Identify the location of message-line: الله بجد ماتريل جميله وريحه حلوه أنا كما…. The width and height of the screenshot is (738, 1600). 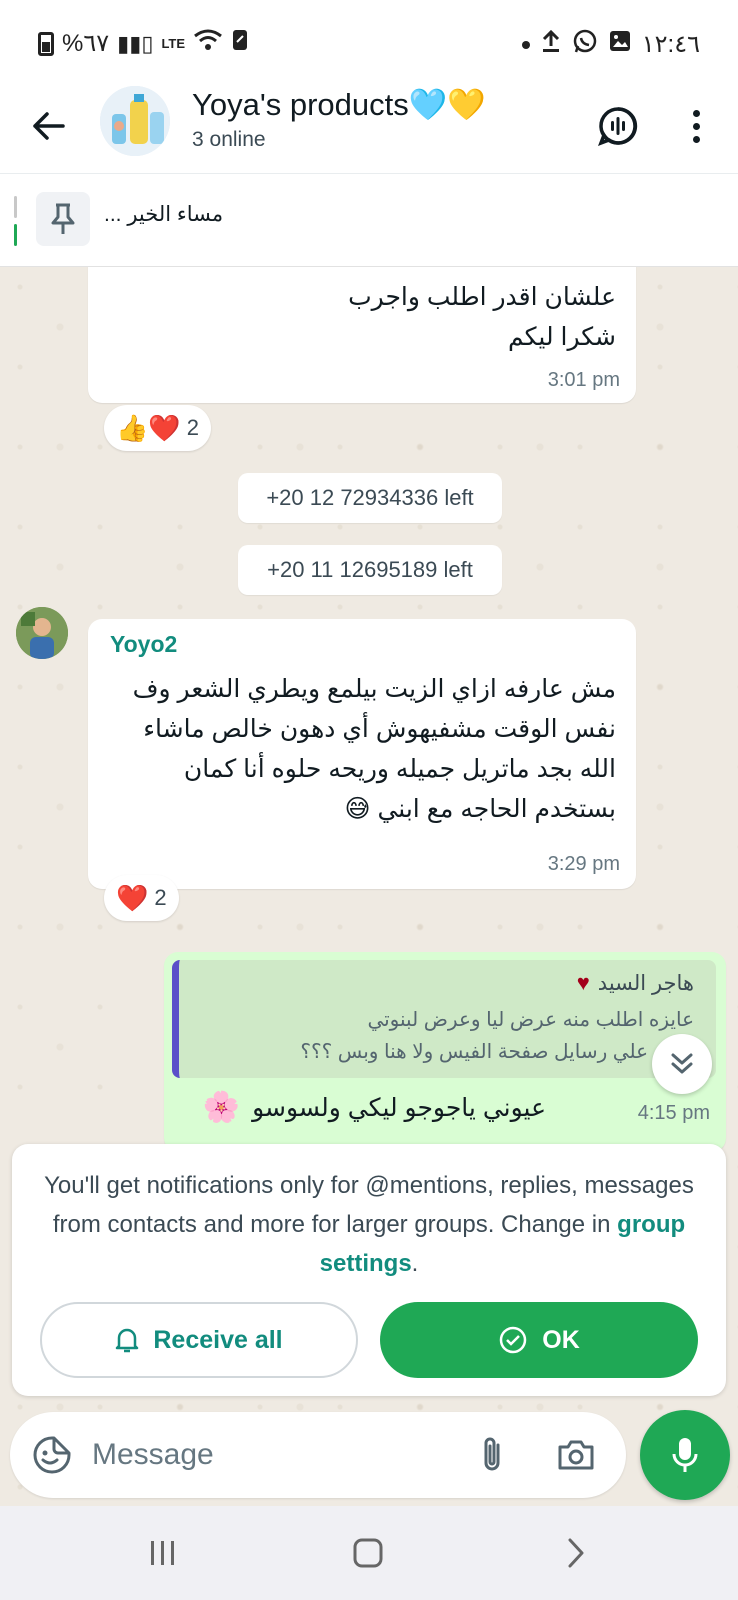
(399, 769).